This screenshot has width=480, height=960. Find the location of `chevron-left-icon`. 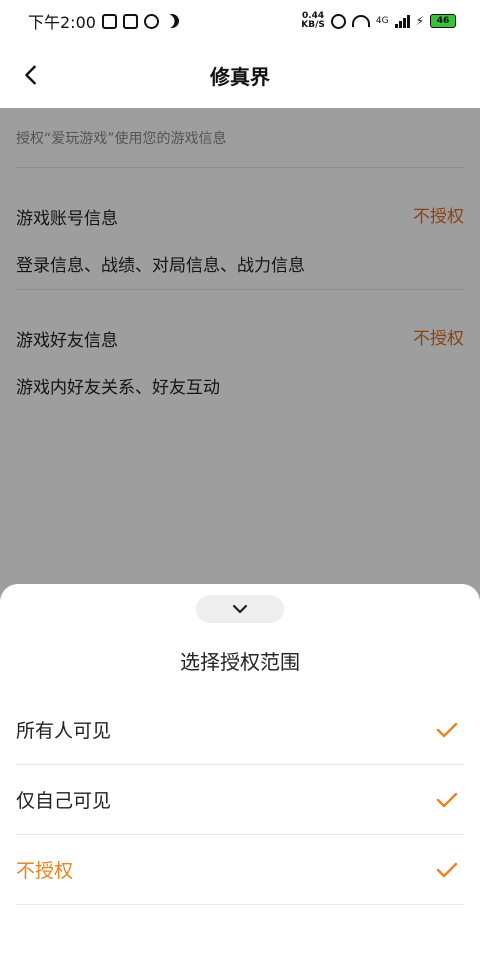

chevron-left-icon is located at coordinates (30, 75).